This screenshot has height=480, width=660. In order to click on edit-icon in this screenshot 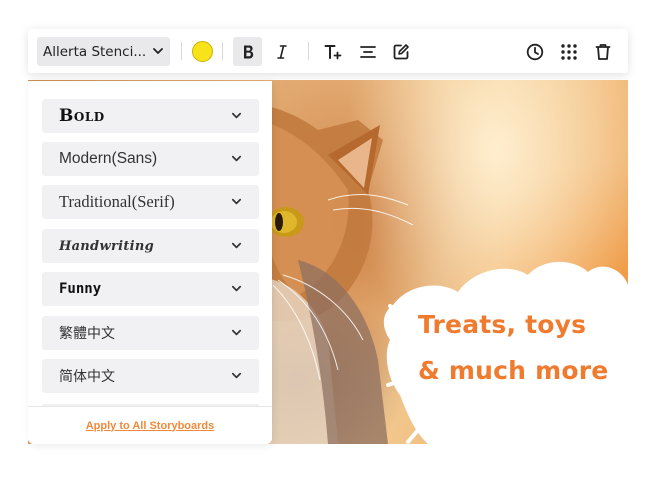, I will do `click(401, 51)`.